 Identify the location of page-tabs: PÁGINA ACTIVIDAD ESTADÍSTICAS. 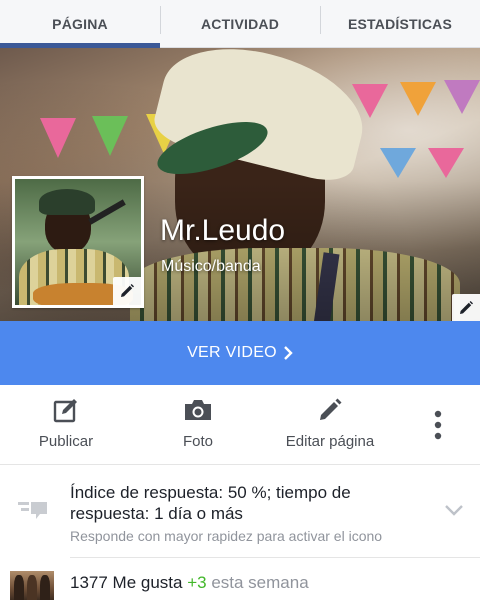
(240, 24).